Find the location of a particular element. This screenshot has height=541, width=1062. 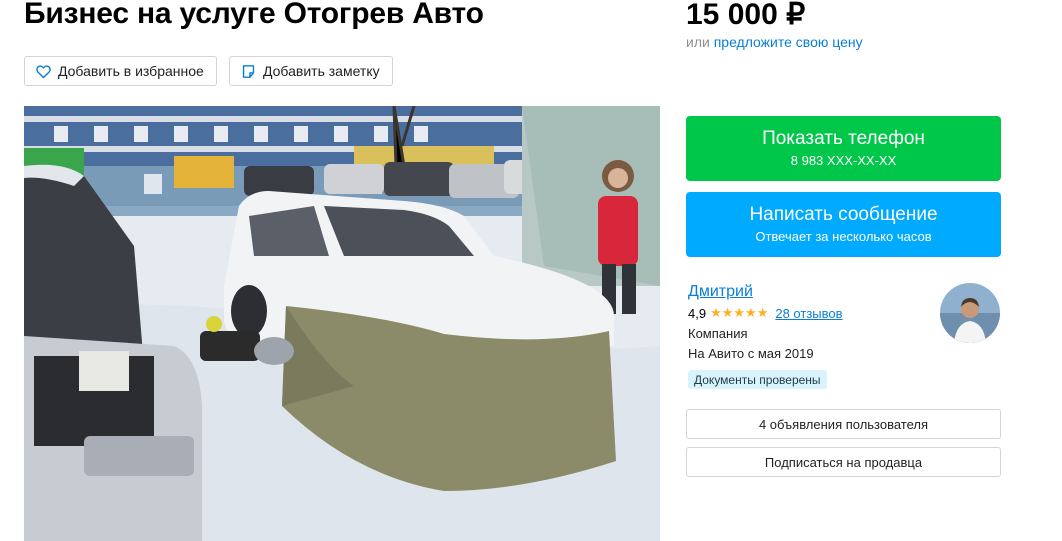

rating-value: 4,9 is located at coordinates (697, 313).